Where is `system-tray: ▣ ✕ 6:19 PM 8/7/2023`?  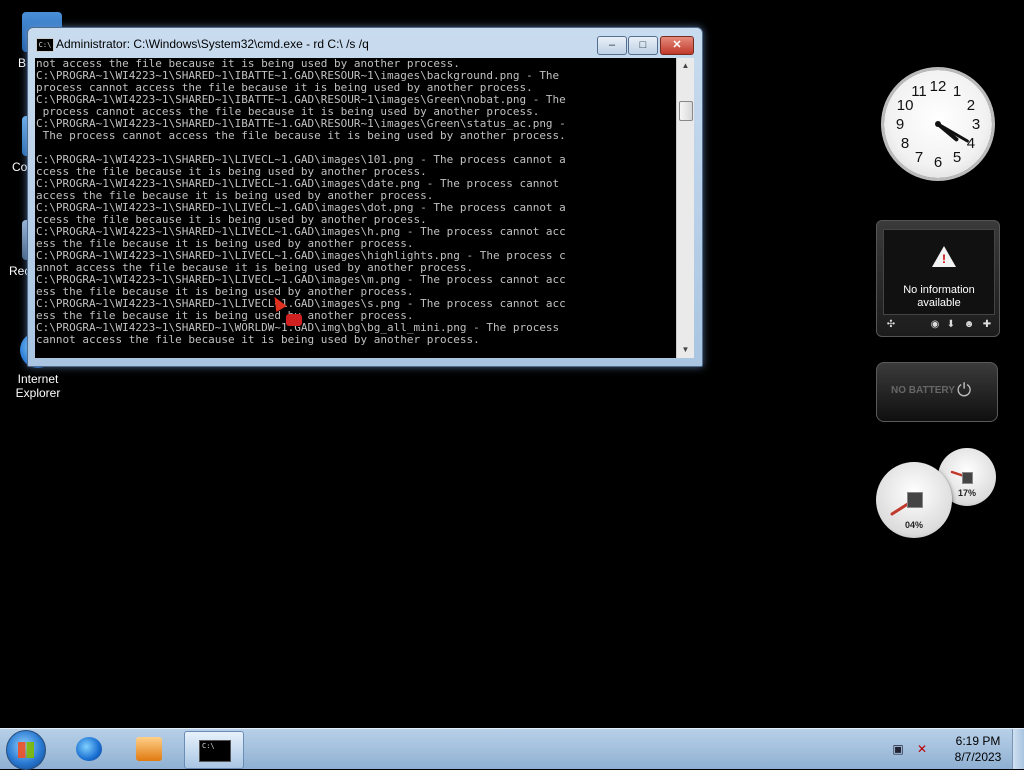 system-tray: ▣ ✕ 6:19 PM 8/7/2023 is located at coordinates (954, 749).